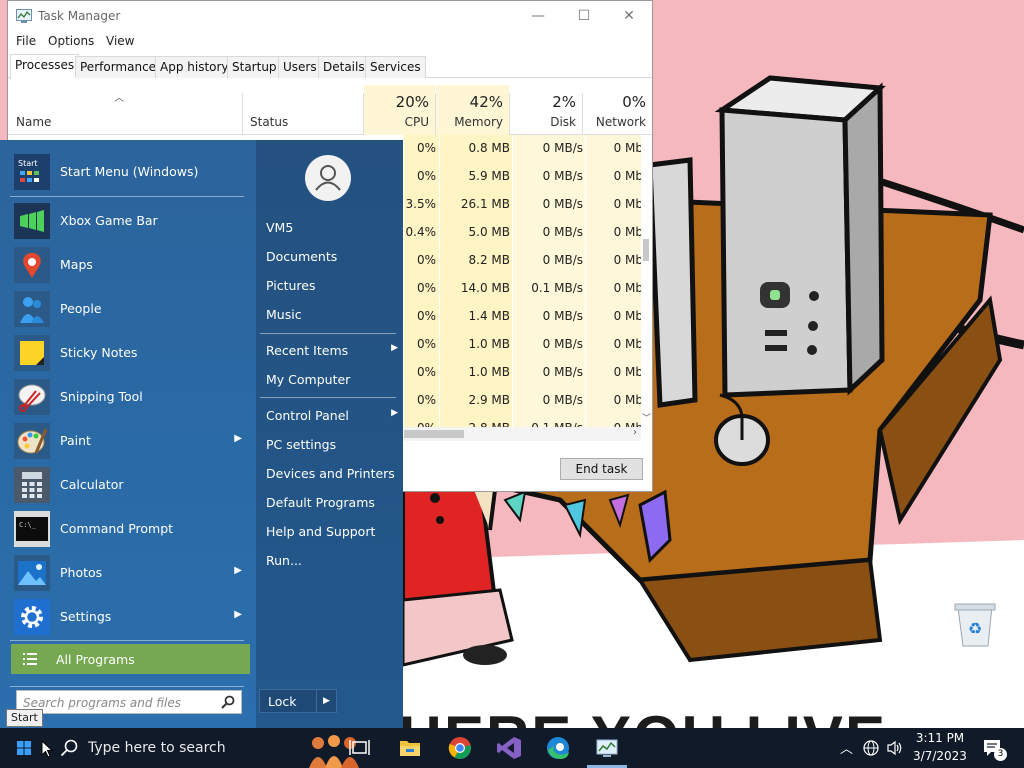 This screenshot has width=1024, height=768. What do you see at coordinates (130, 172) in the screenshot?
I see `program-item: Start Start Menu (Windows)` at bounding box center [130, 172].